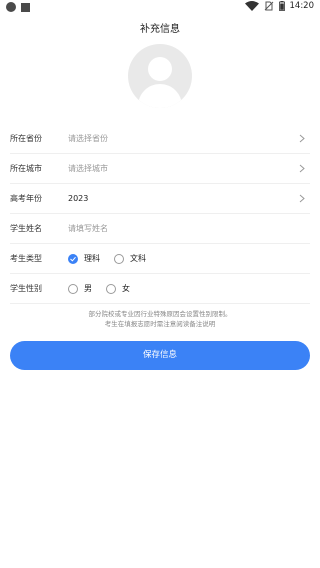  Describe the element at coordinates (26, 198) in the screenshot. I see `year-label: 高考年份` at that location.